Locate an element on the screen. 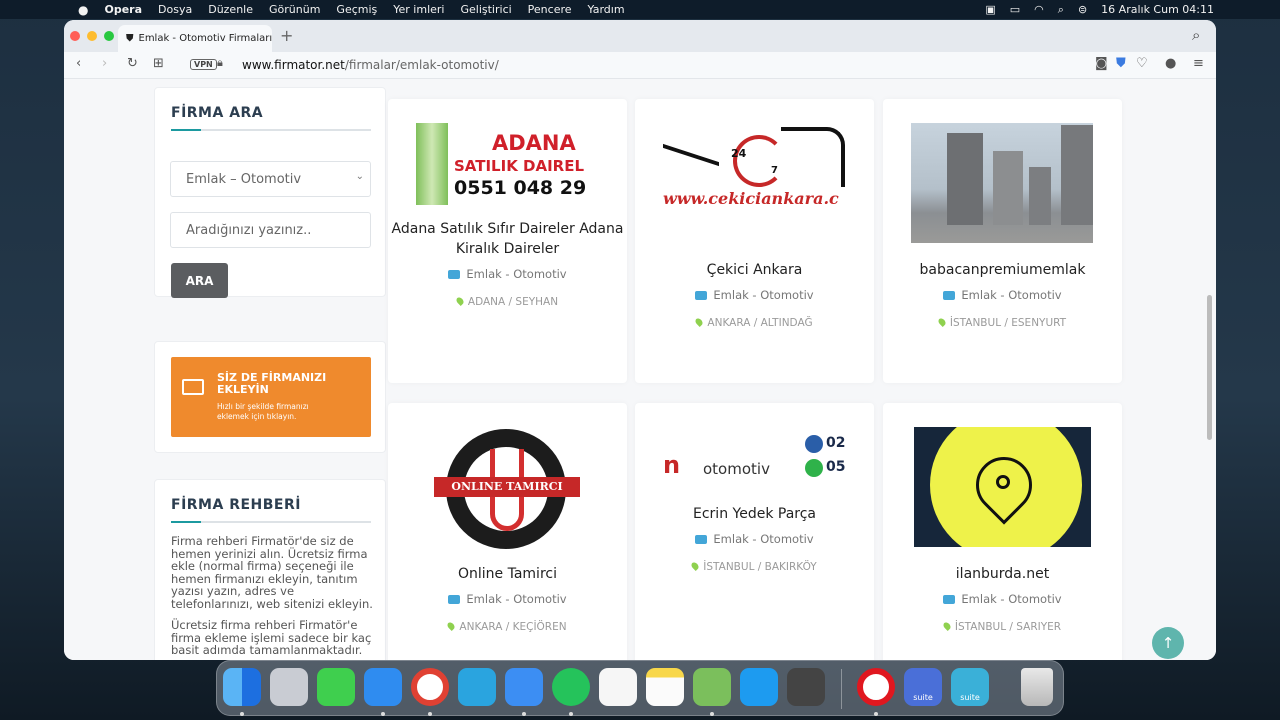 The width and height of the screenshot is (1280, 720). back-arrow-icon: ‹ is located at coordinates (78, 63).